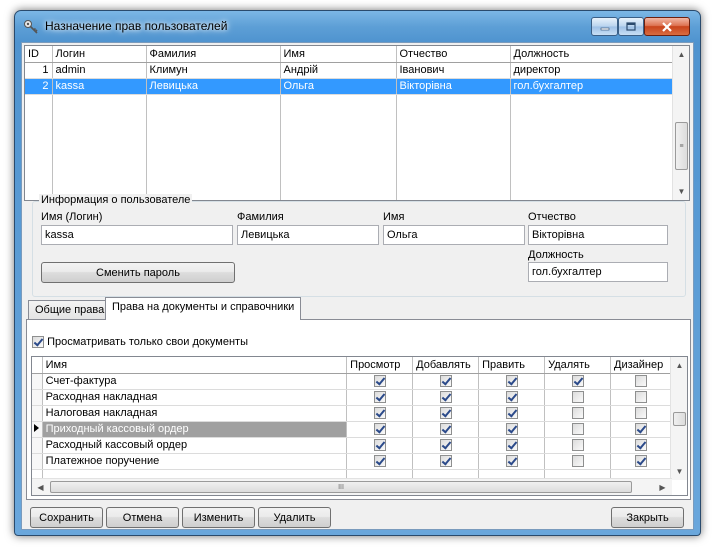 This screenshot has width=715, height=550. I want to click on middlename-field: Вікторівна, so click(598, 235).